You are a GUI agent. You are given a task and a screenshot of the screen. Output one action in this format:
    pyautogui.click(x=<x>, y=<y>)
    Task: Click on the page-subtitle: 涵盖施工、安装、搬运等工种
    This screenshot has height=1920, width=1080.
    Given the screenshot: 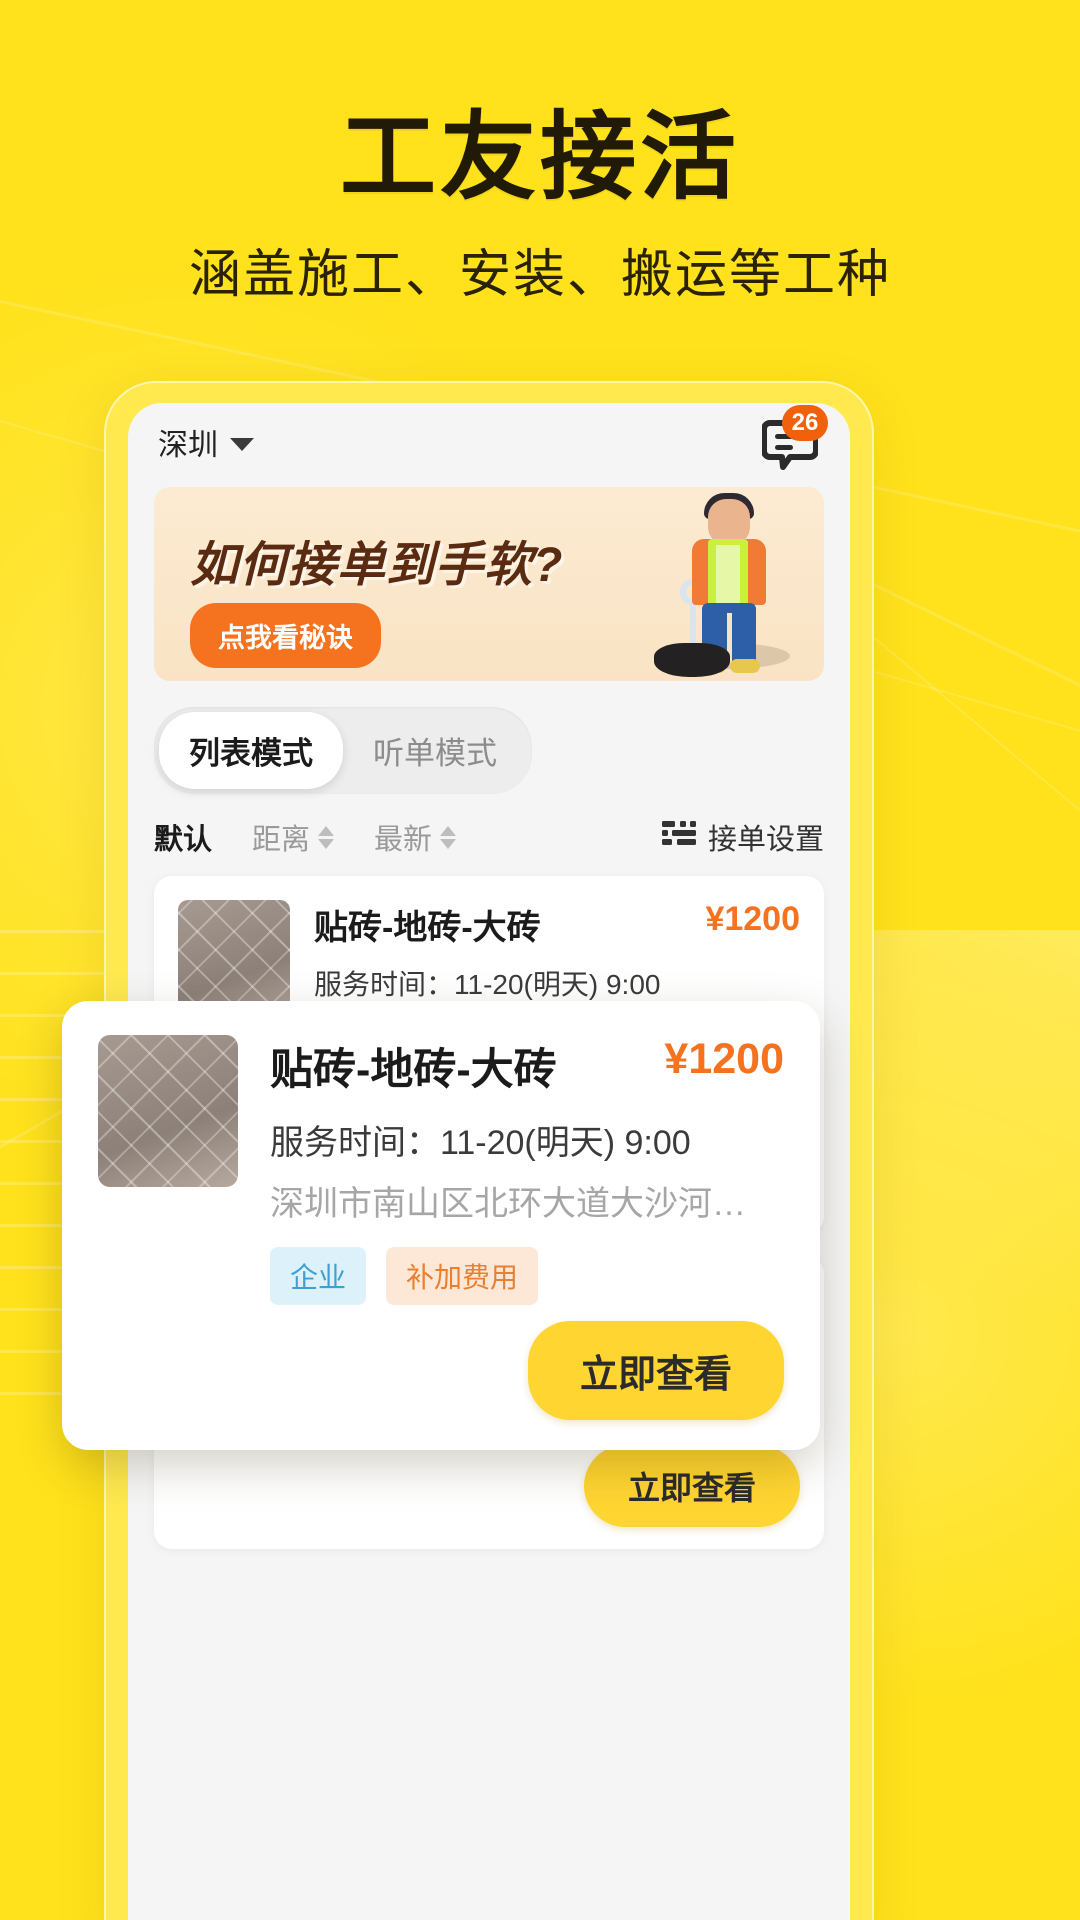 What is the action you would take?
    pyautogui.click(x=539, y=274)
    